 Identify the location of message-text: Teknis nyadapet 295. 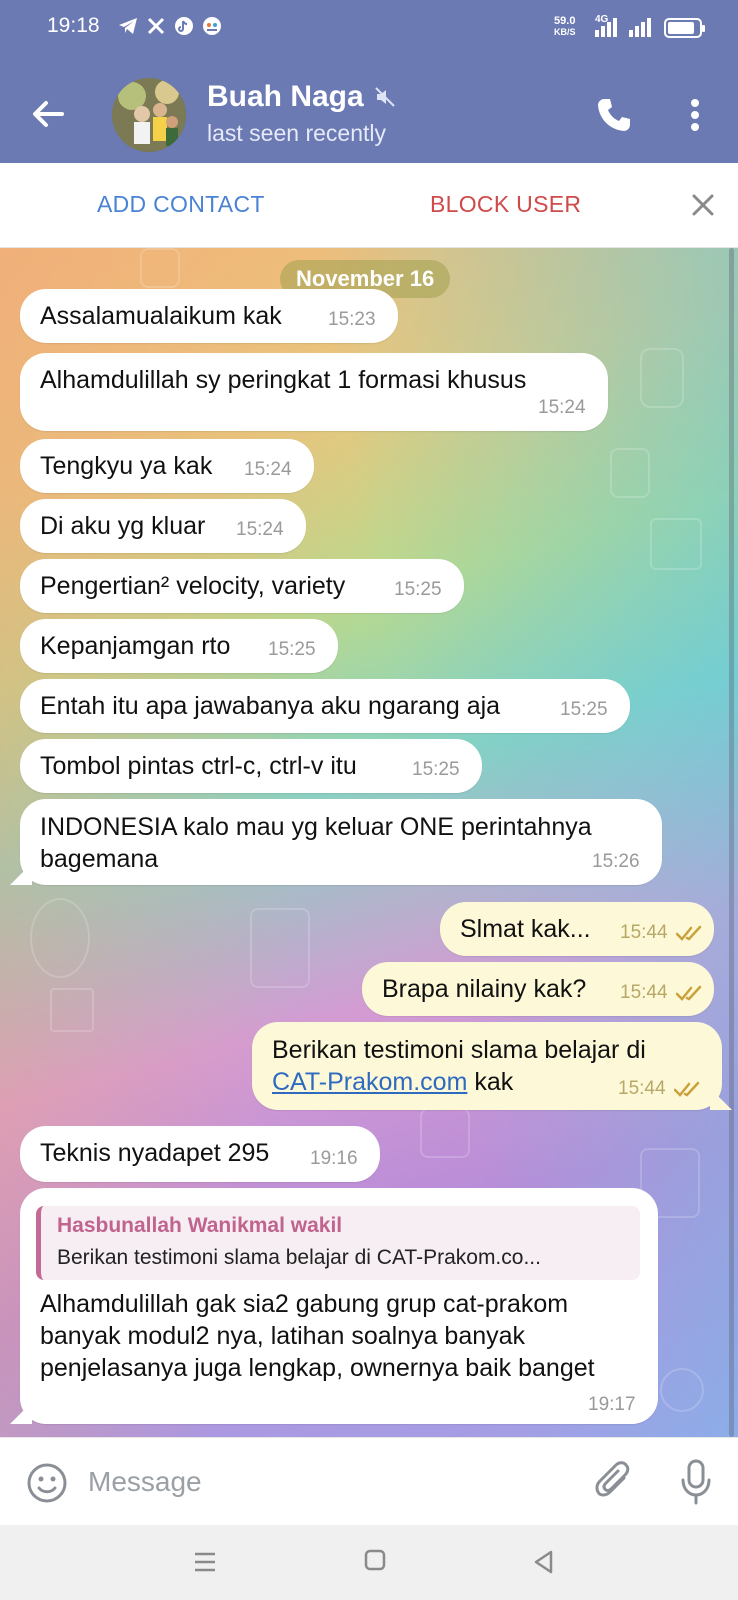
(155, 1153).